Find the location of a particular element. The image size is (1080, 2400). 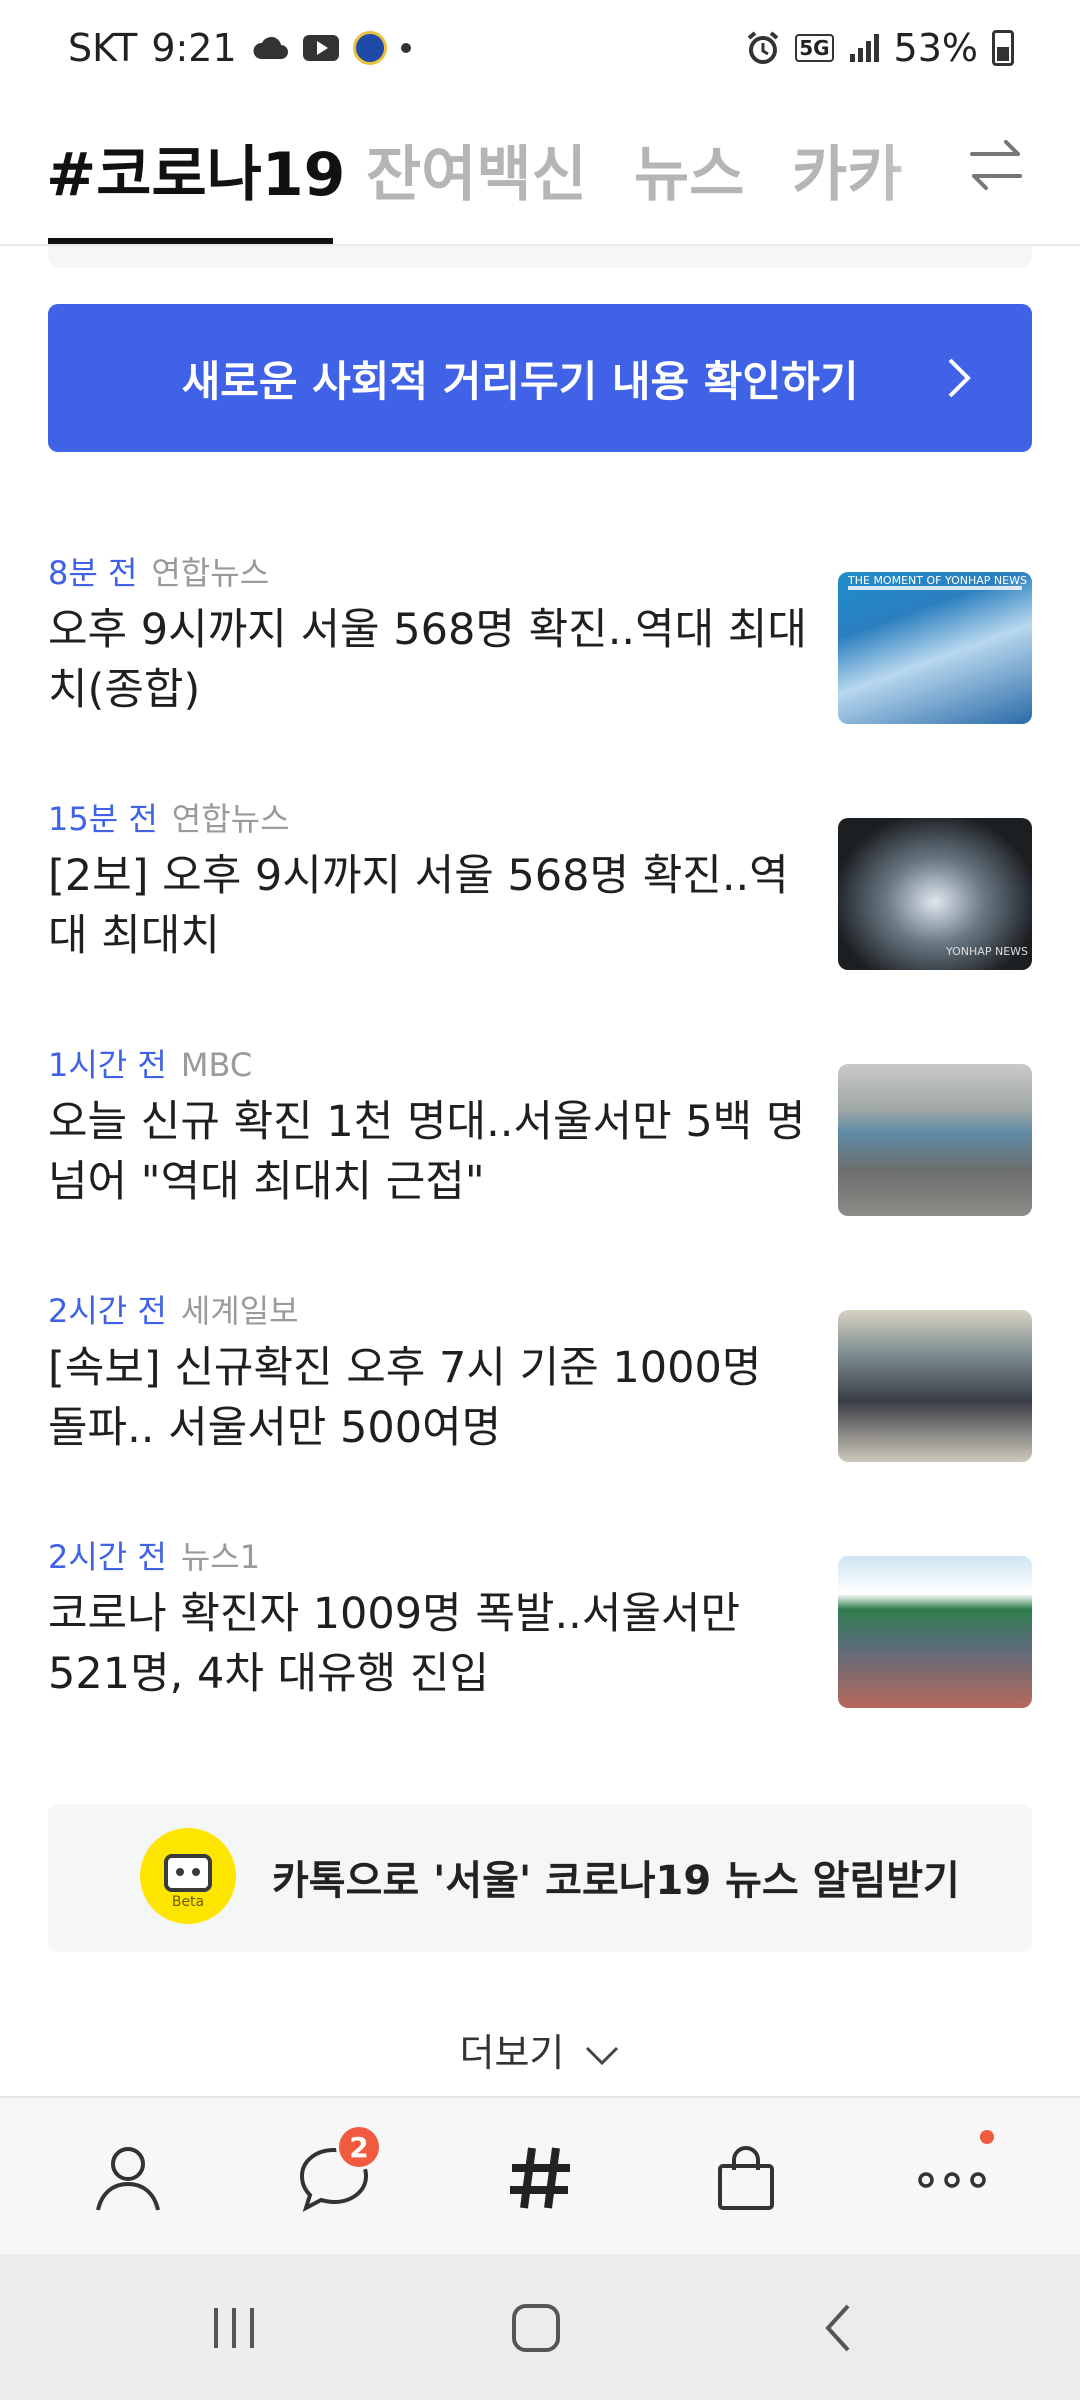

nav-more is located at coordinates (953, 2174).